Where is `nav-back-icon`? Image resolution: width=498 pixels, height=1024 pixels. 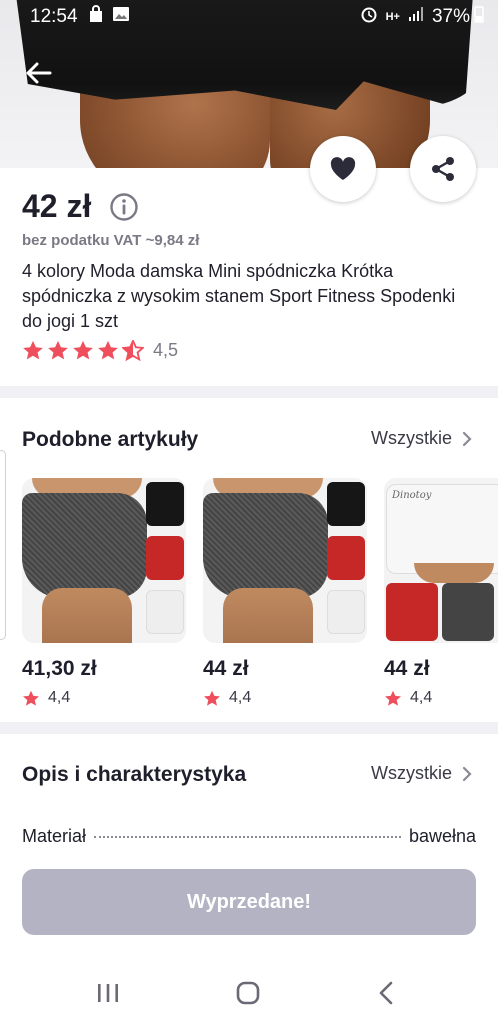
nav-back-icon is located at coordinates (386, 993).